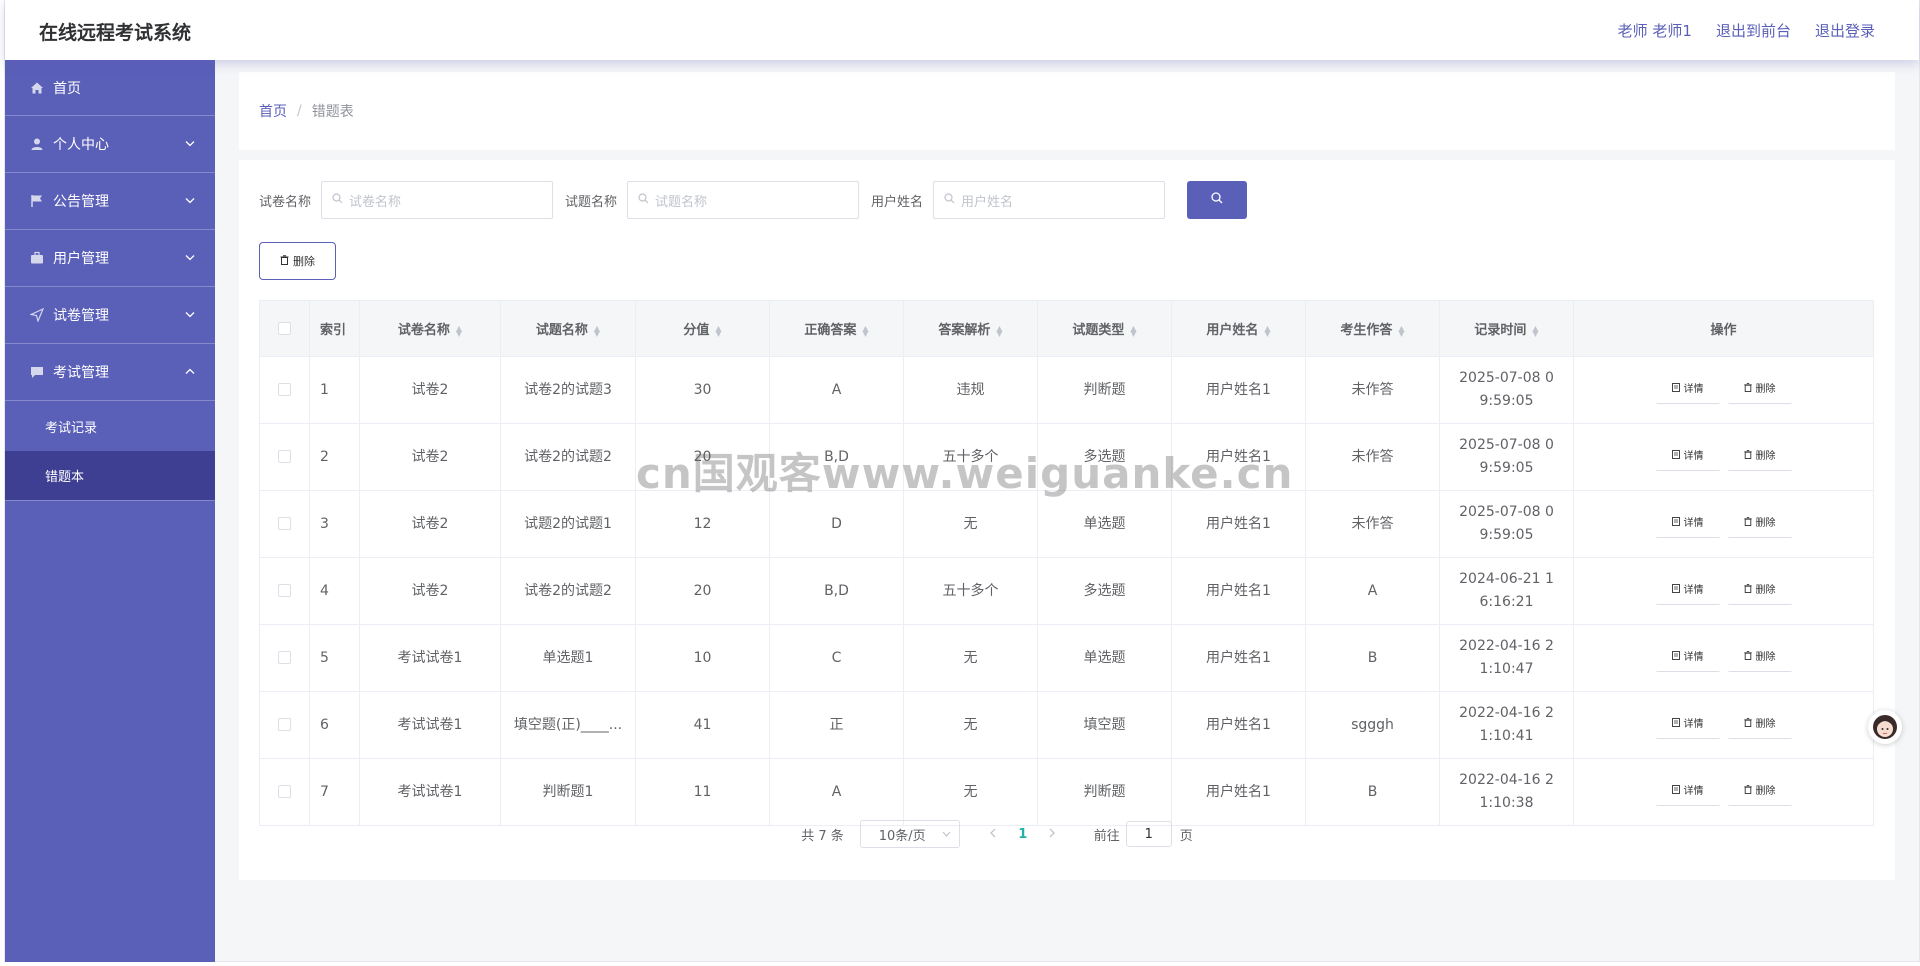  Describe the element at coordinates (1372, 725) in the screenshot. I see `cell-response: sgggh` at that location.